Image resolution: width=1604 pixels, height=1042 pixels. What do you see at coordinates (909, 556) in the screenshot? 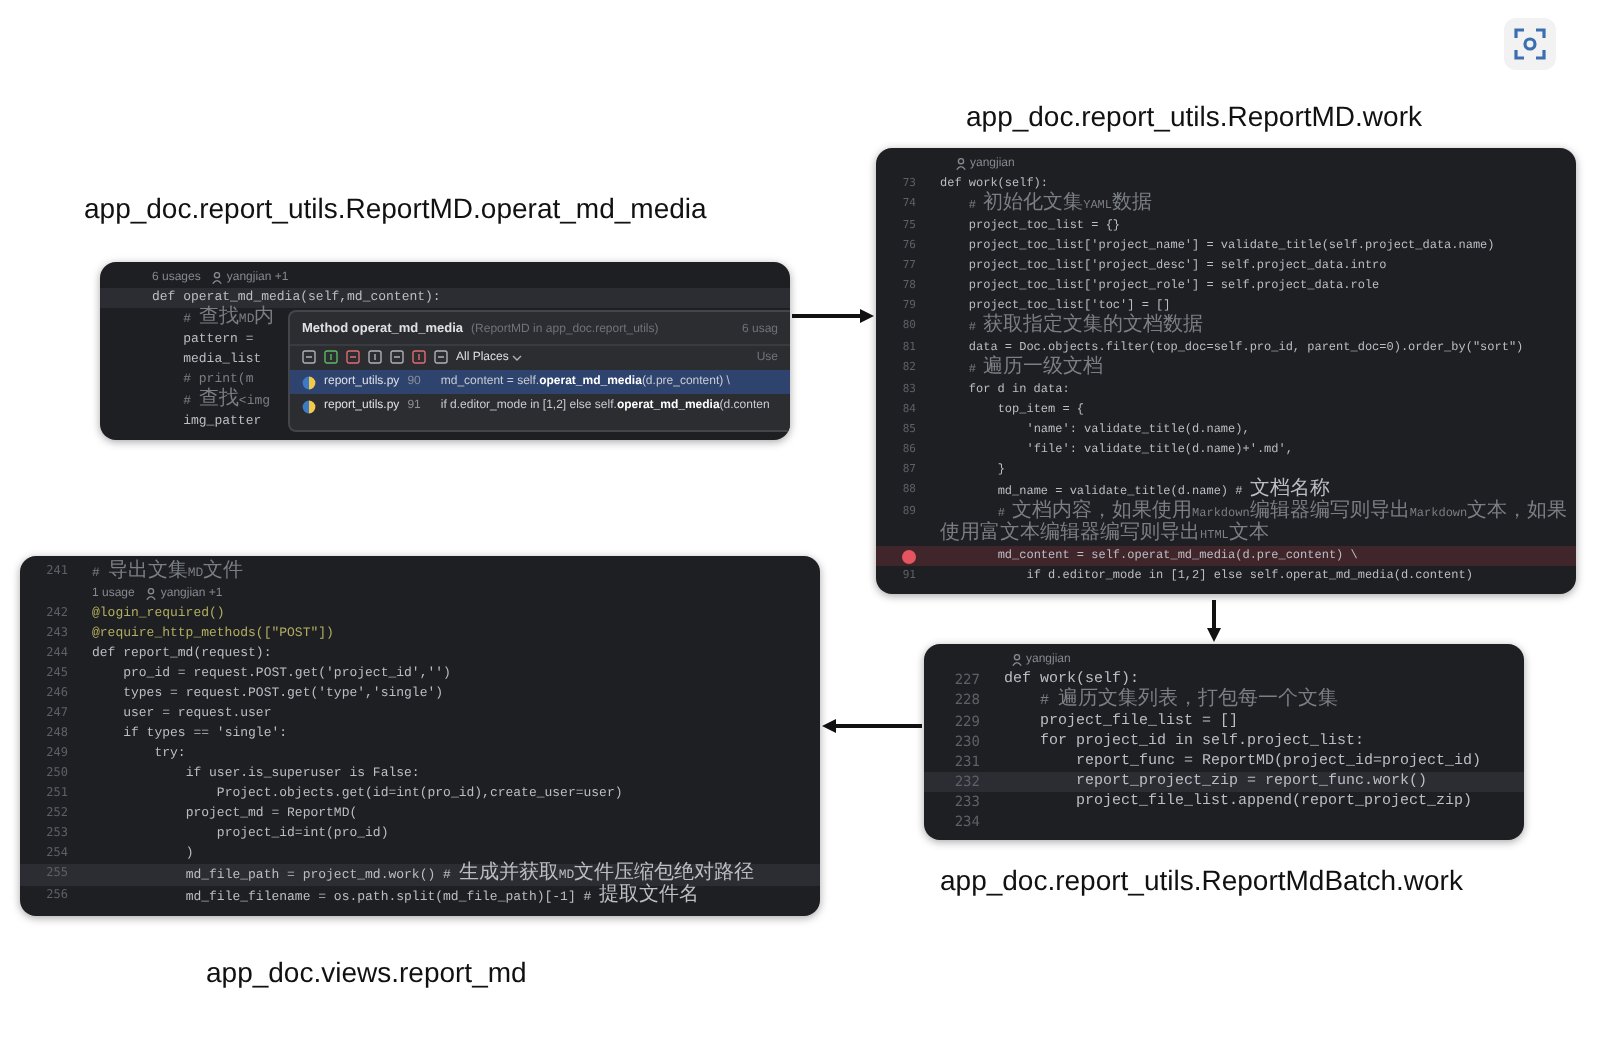
I see `breakpoint-icon` at bounding box center [909, 556].